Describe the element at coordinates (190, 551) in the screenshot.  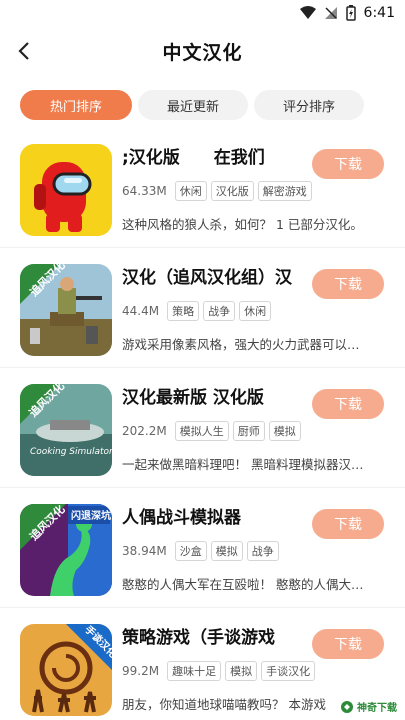
I see `tag: 沙盒` at that location.